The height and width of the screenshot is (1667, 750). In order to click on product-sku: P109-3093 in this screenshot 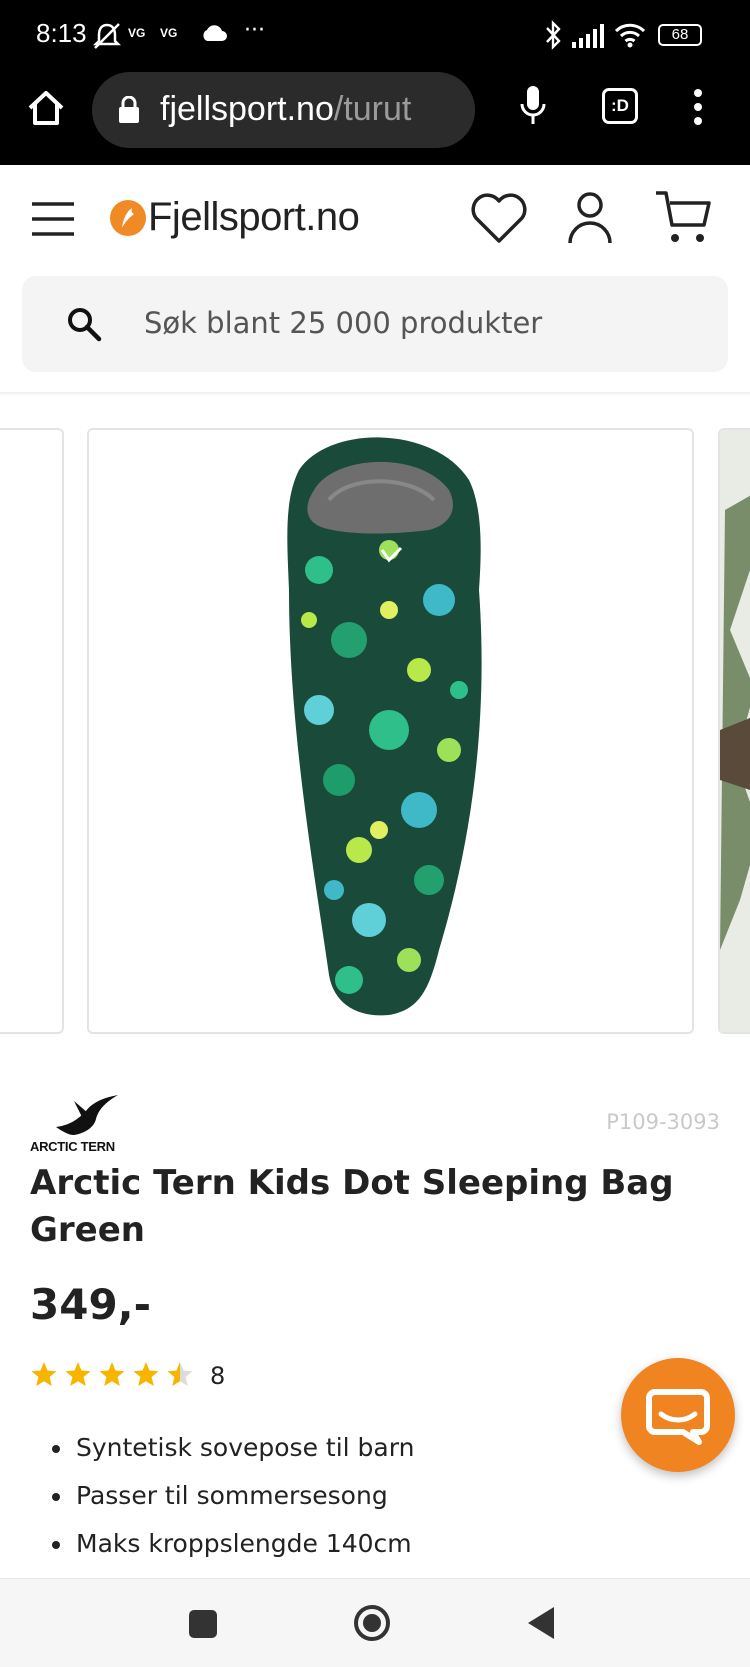, I will do `click(663, 1122)`.